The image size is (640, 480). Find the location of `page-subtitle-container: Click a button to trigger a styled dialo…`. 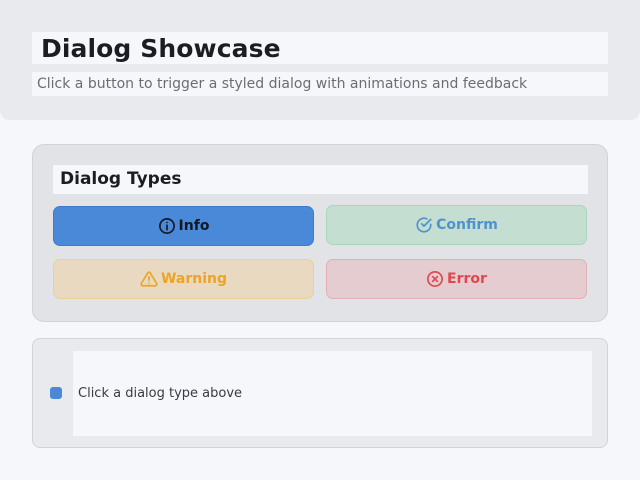

page-subtitle-container: Click a button to trigger a styled dialo… is located at coordinates (320, 84).